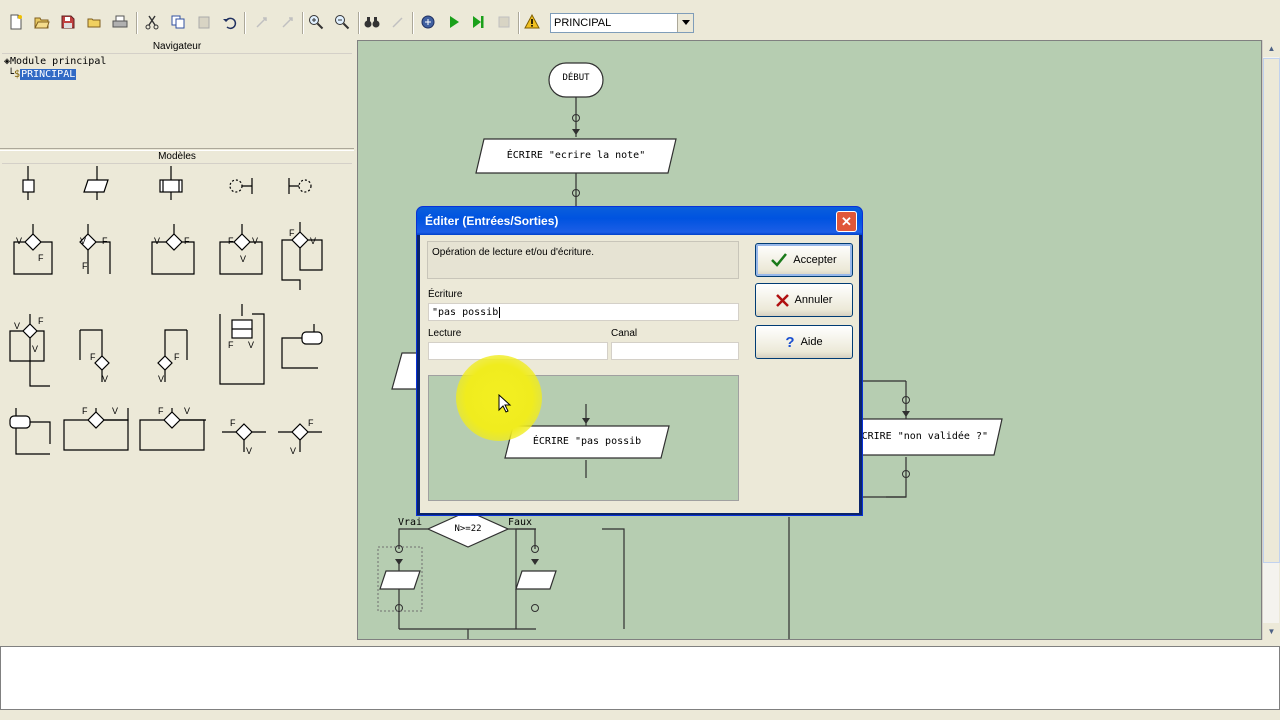 This screenshot has height=720, width=1280. Describe the element at coordinates (454, 22) in the screenshot. I see `run-icon` at that location.